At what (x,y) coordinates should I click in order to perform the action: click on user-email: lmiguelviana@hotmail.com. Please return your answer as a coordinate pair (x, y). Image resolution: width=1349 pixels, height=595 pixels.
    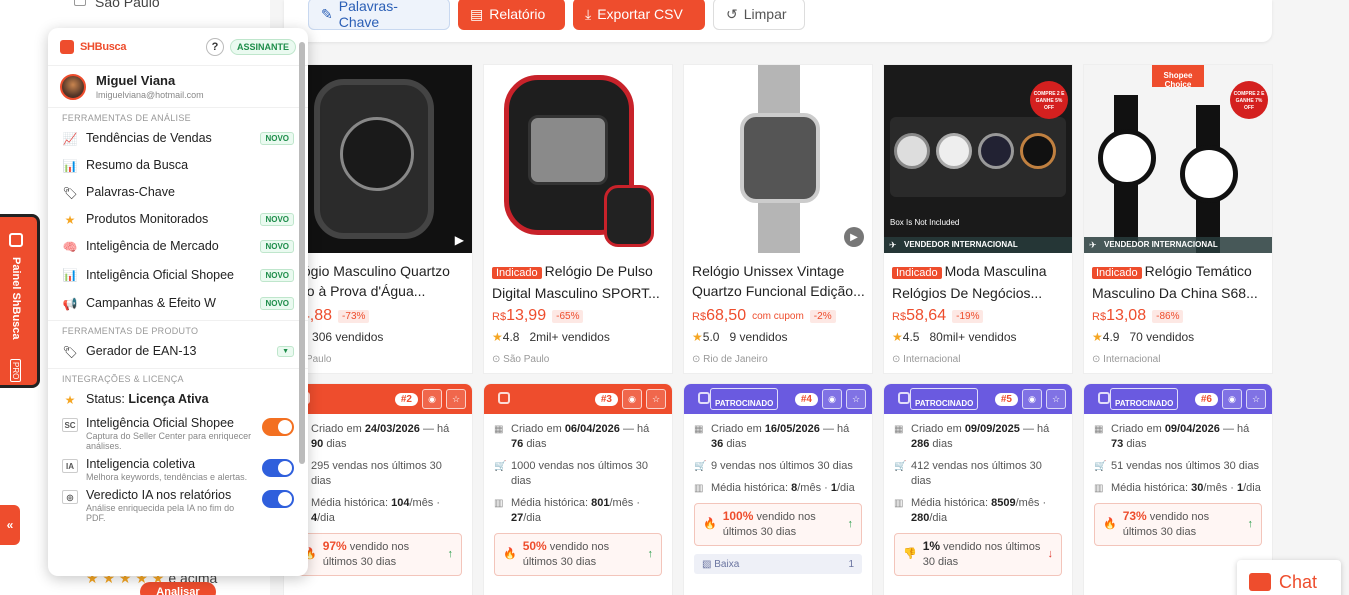
    Looking at the image, I should click on (150, 95).